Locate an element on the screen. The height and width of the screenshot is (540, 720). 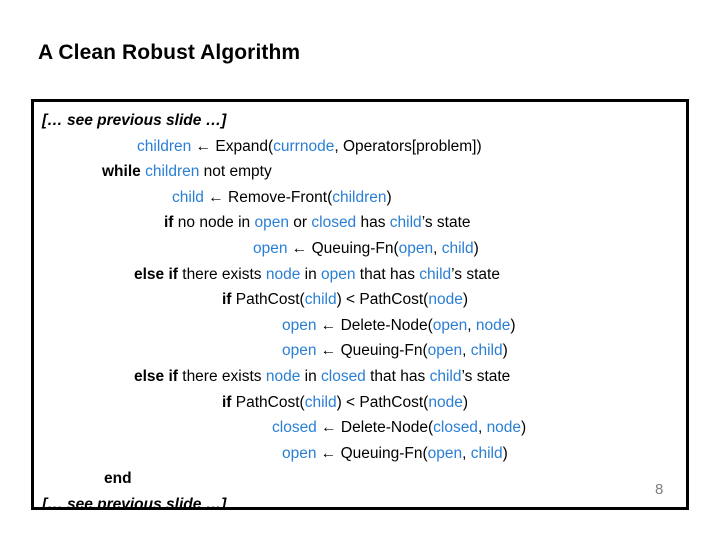
pseudocode-token: no node in is located at coordinates (214, 223).